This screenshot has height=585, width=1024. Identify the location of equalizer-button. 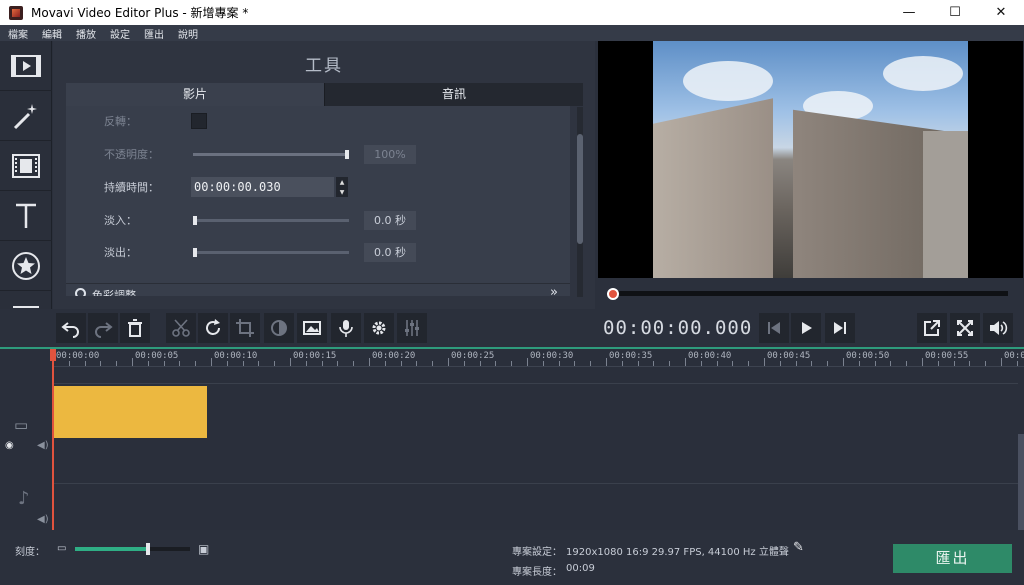
(412, 328).